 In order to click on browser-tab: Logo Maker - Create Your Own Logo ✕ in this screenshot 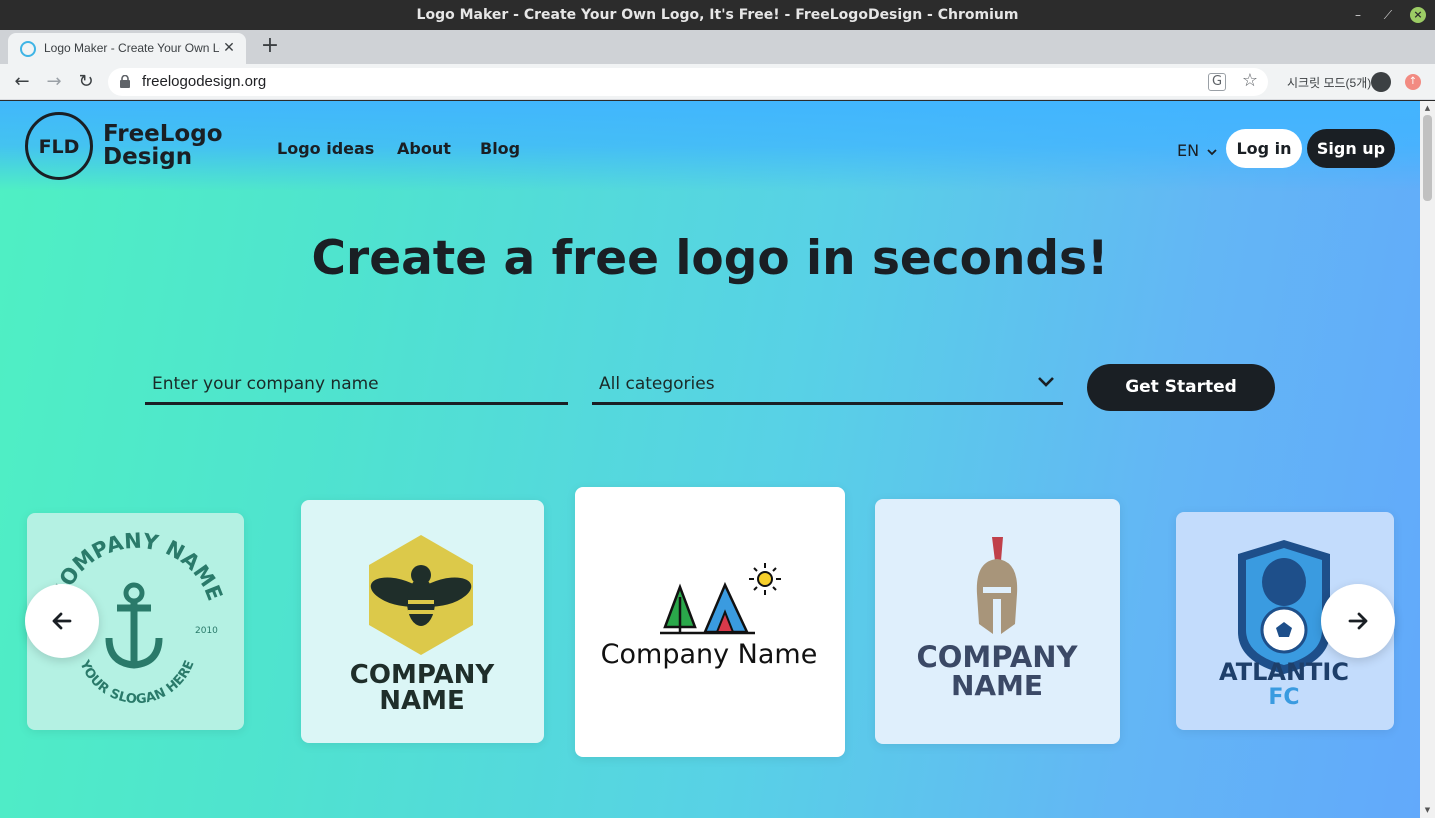, I will do `click(127, 48)`.